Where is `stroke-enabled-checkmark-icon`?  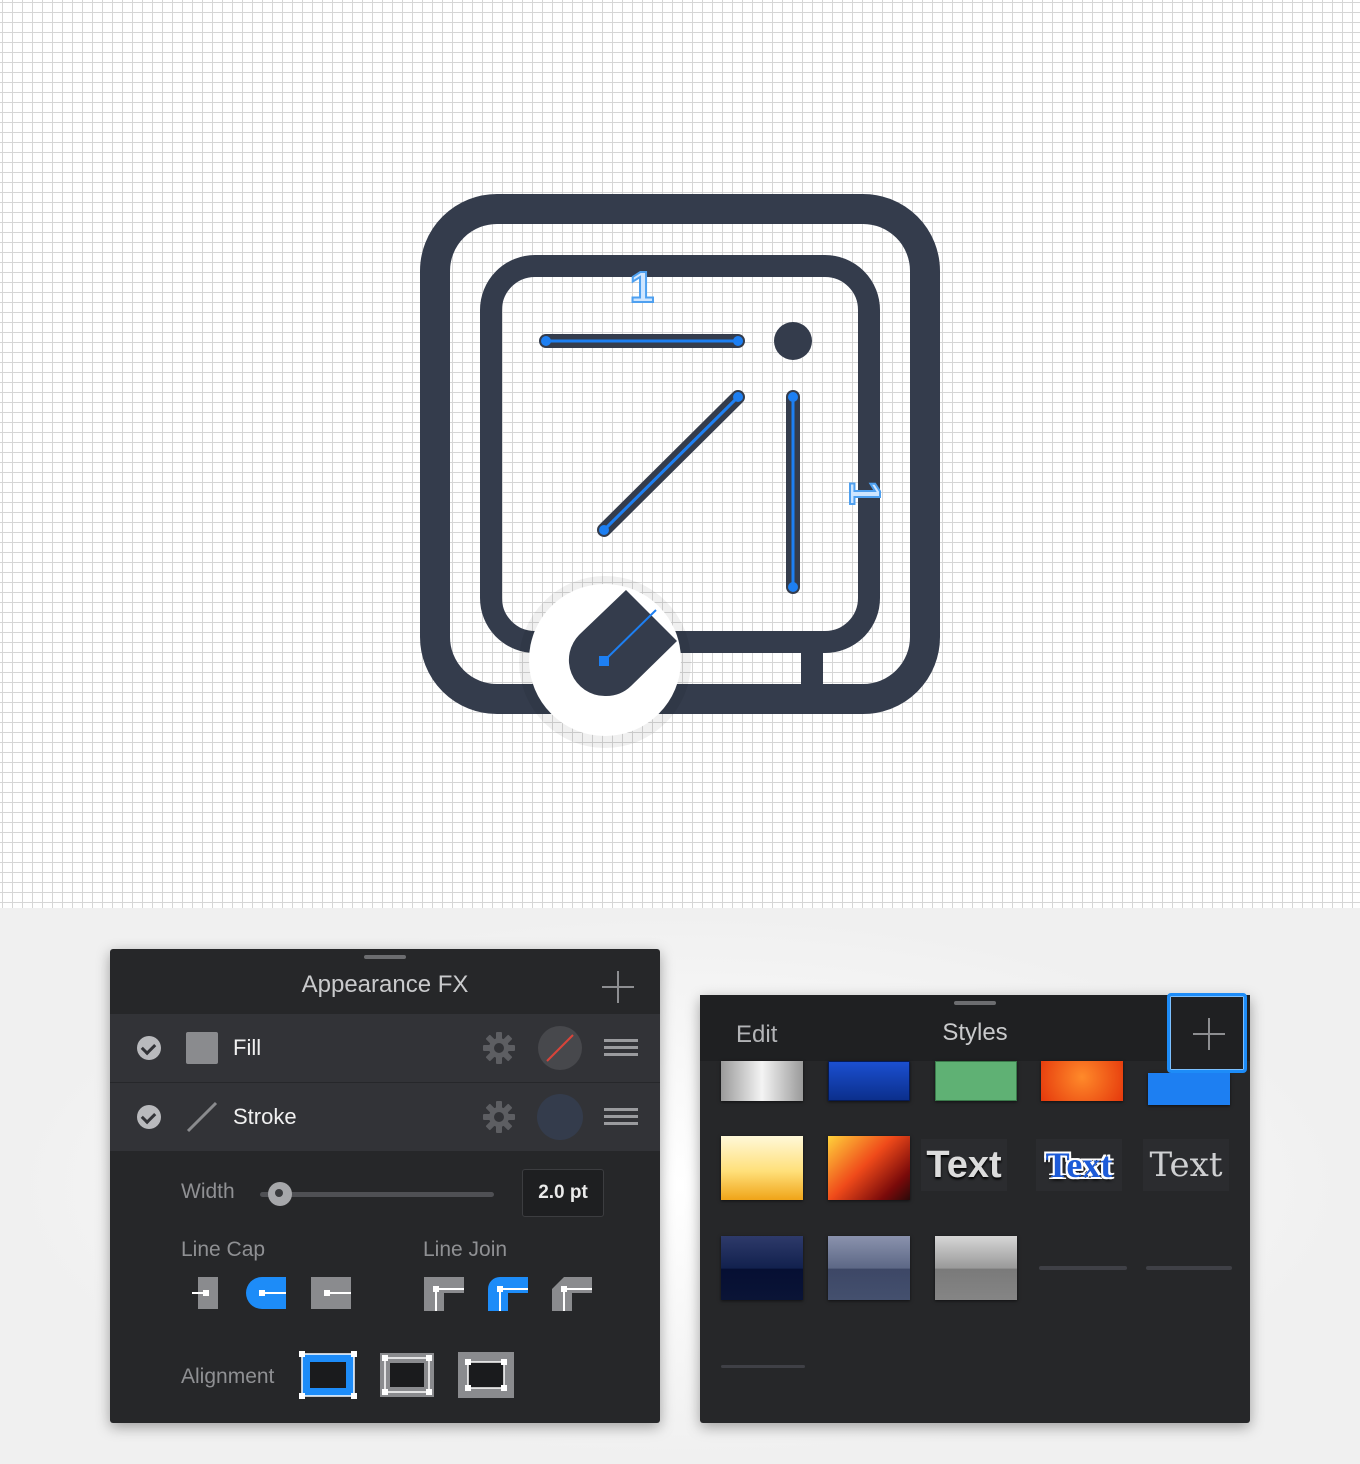
stroke-enabled-checkmark-icon is located at coordinates (149, 1117).